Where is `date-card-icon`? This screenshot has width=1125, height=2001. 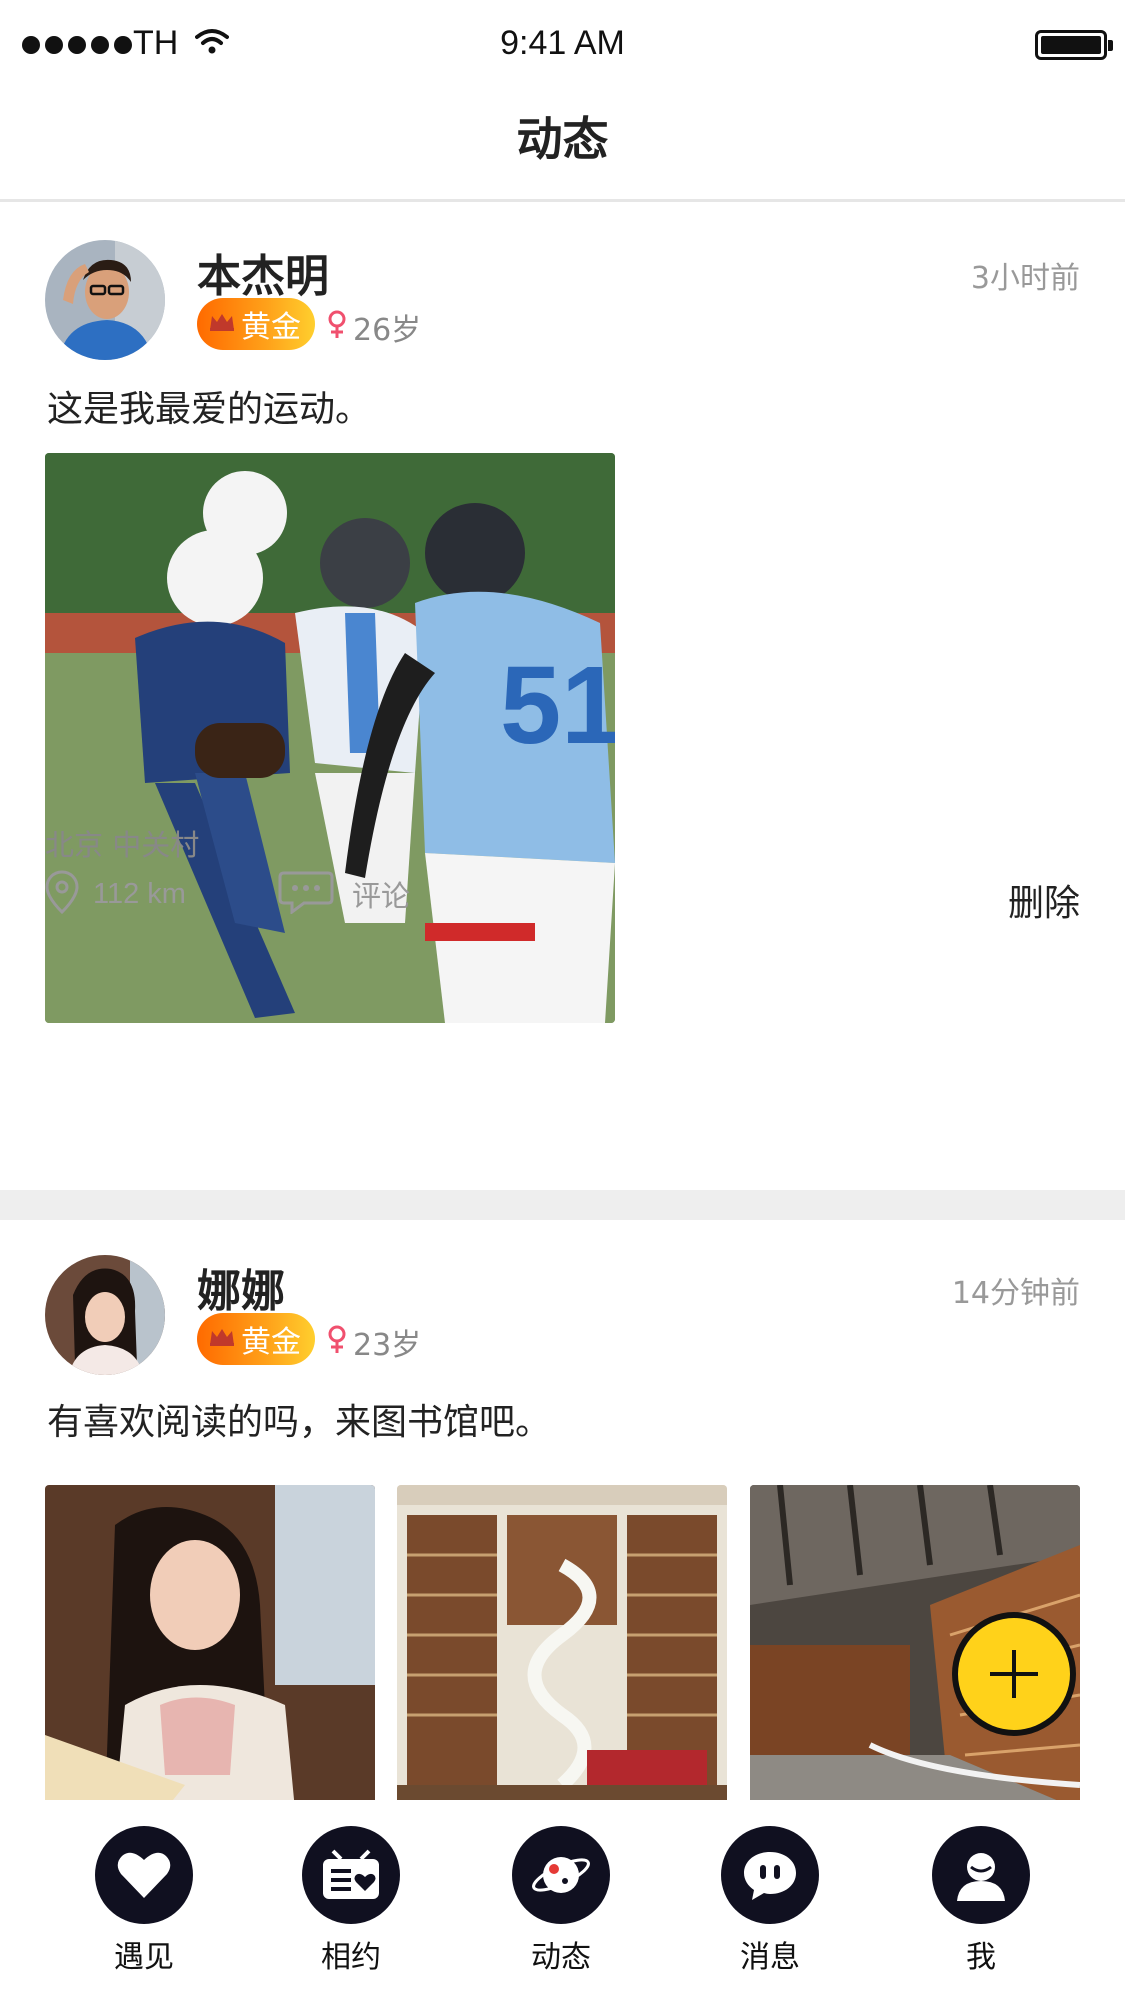 date-card-icon is located at coordinates (351, 1875).